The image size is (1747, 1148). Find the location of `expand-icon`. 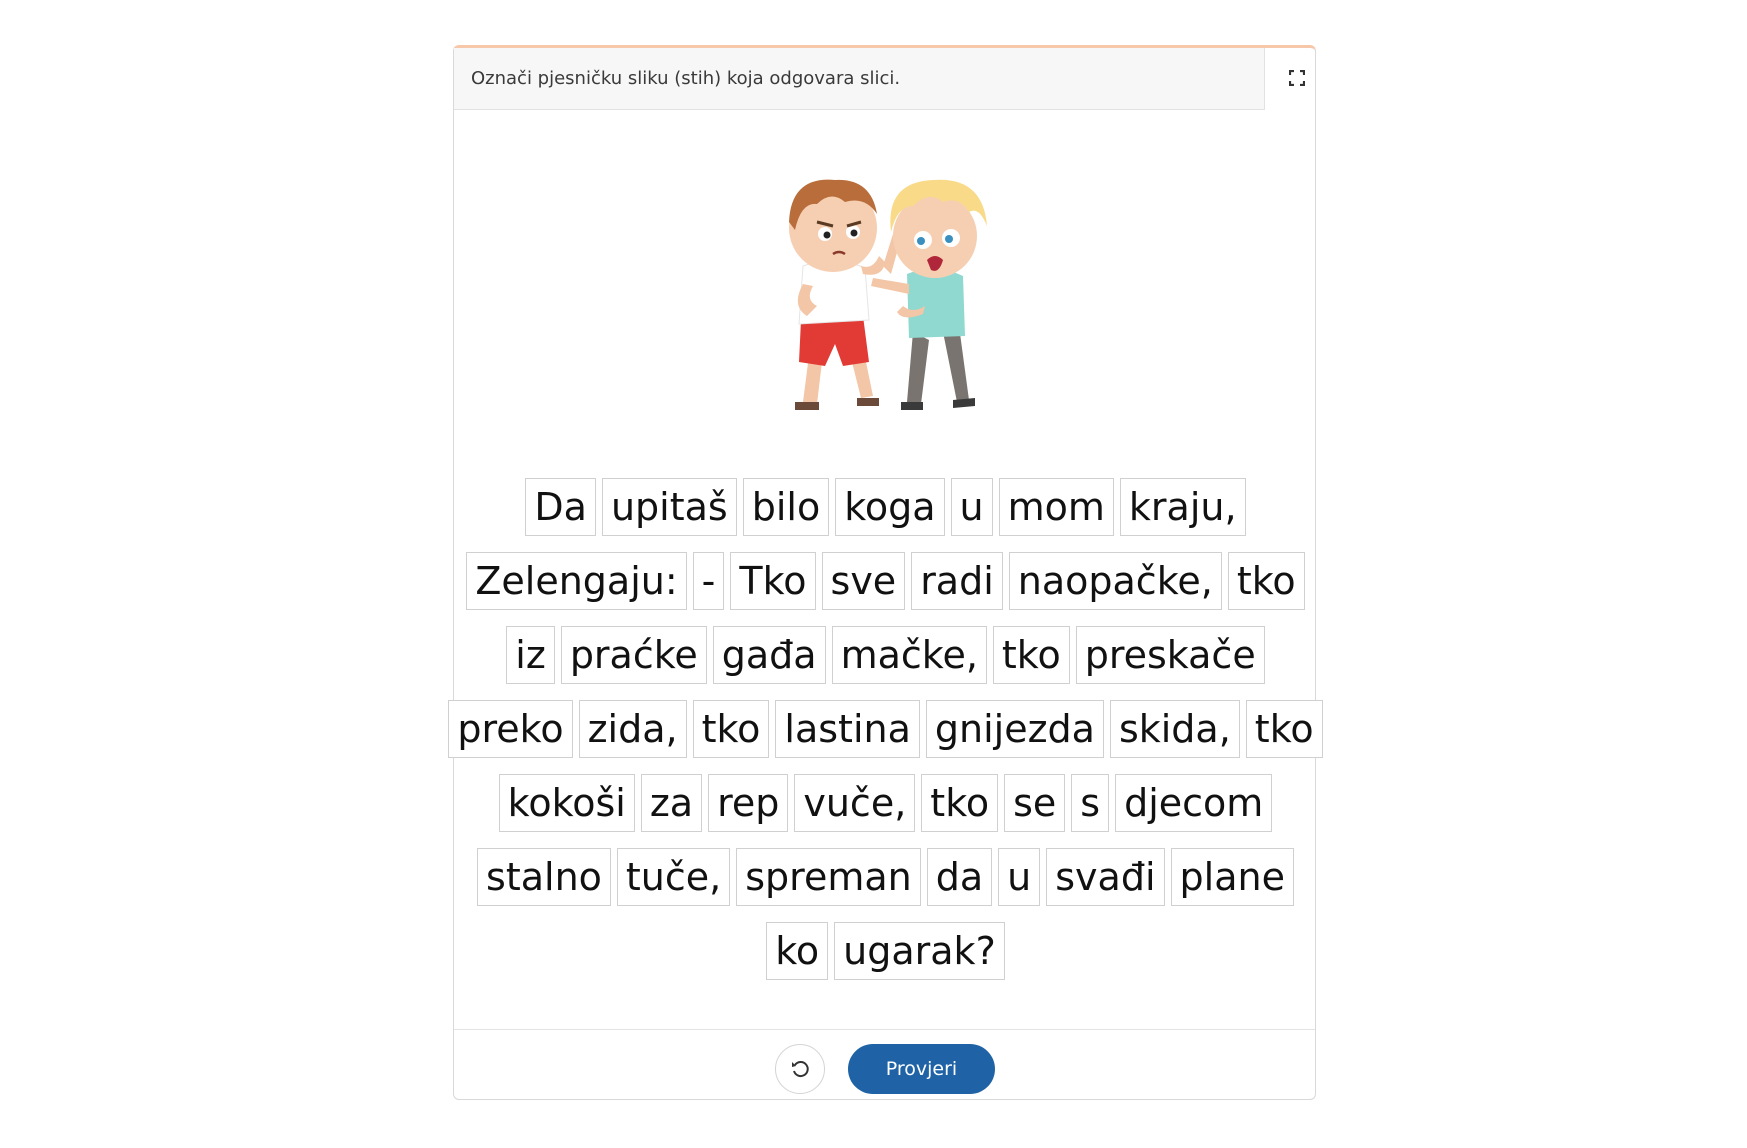

expand-icon is located at coordinates (1297, 78).